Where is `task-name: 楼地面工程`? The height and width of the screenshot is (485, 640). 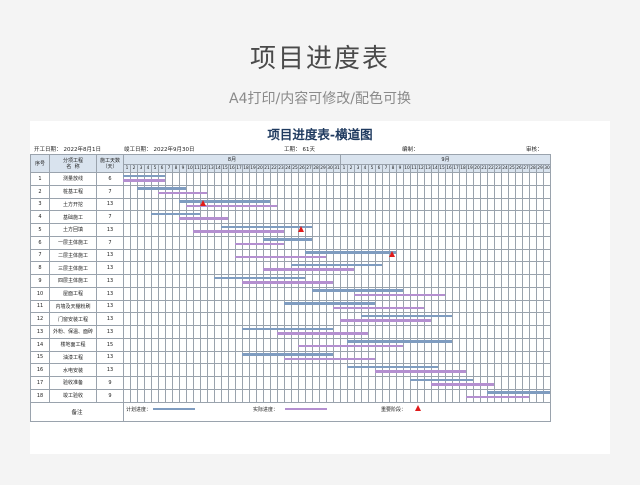 task-name: 楼地面工程 is located at coordinates (73, 344).